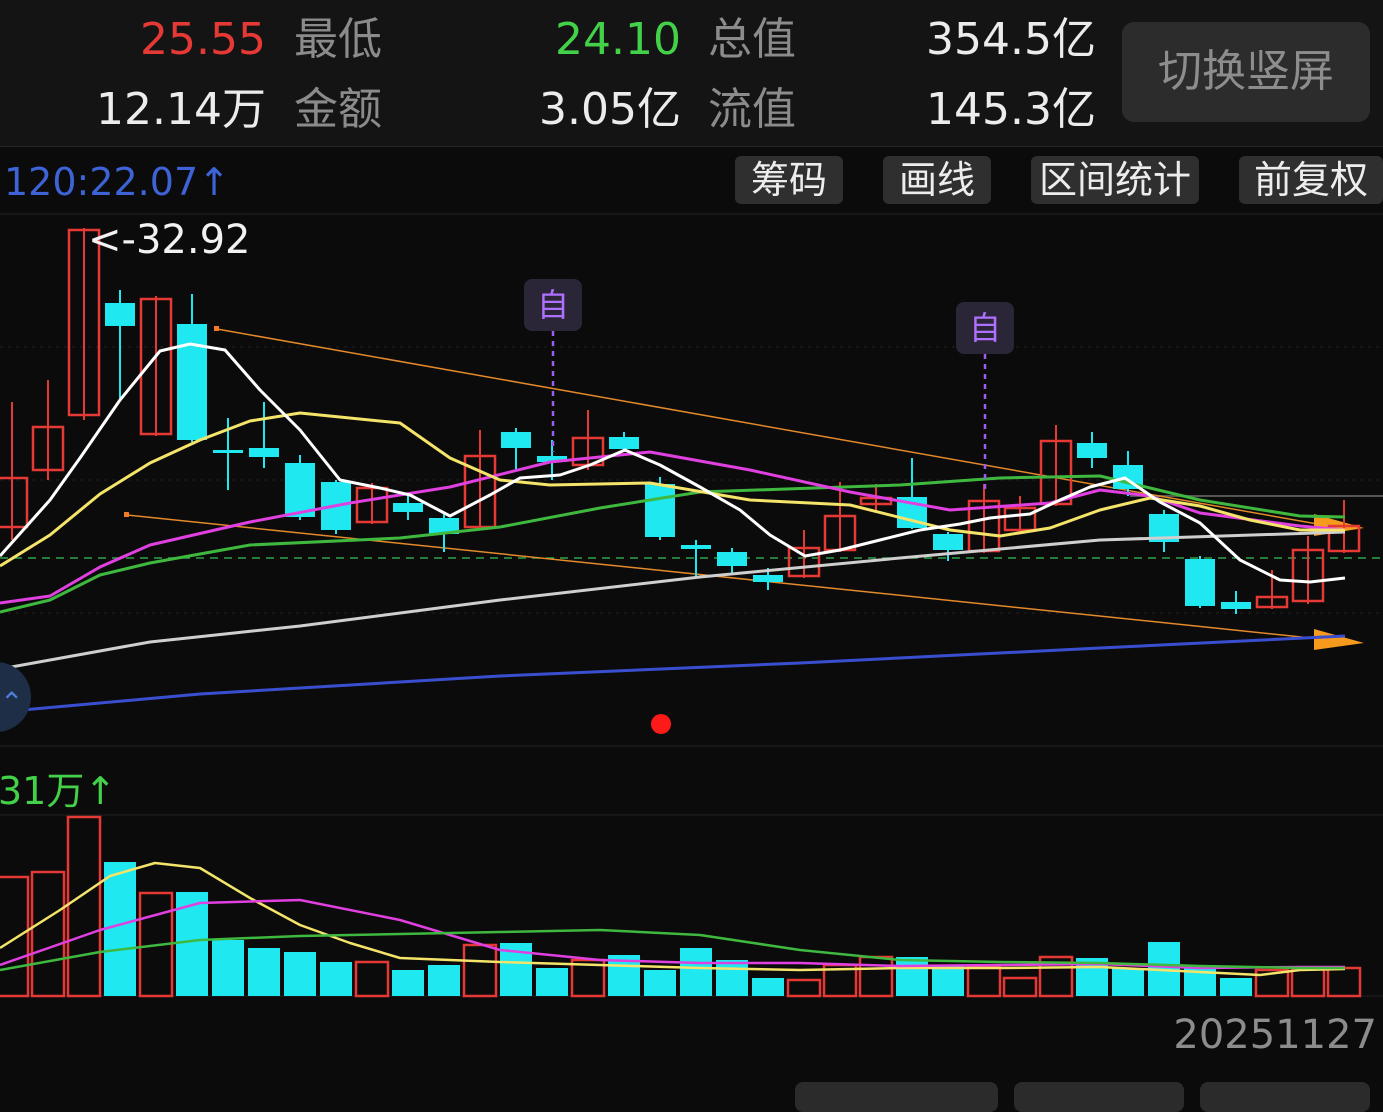  What do you see at coordinates (985, 328) in the screenshot?
I see `self-marker-2-label: 自` at bounding box center [985, 328].